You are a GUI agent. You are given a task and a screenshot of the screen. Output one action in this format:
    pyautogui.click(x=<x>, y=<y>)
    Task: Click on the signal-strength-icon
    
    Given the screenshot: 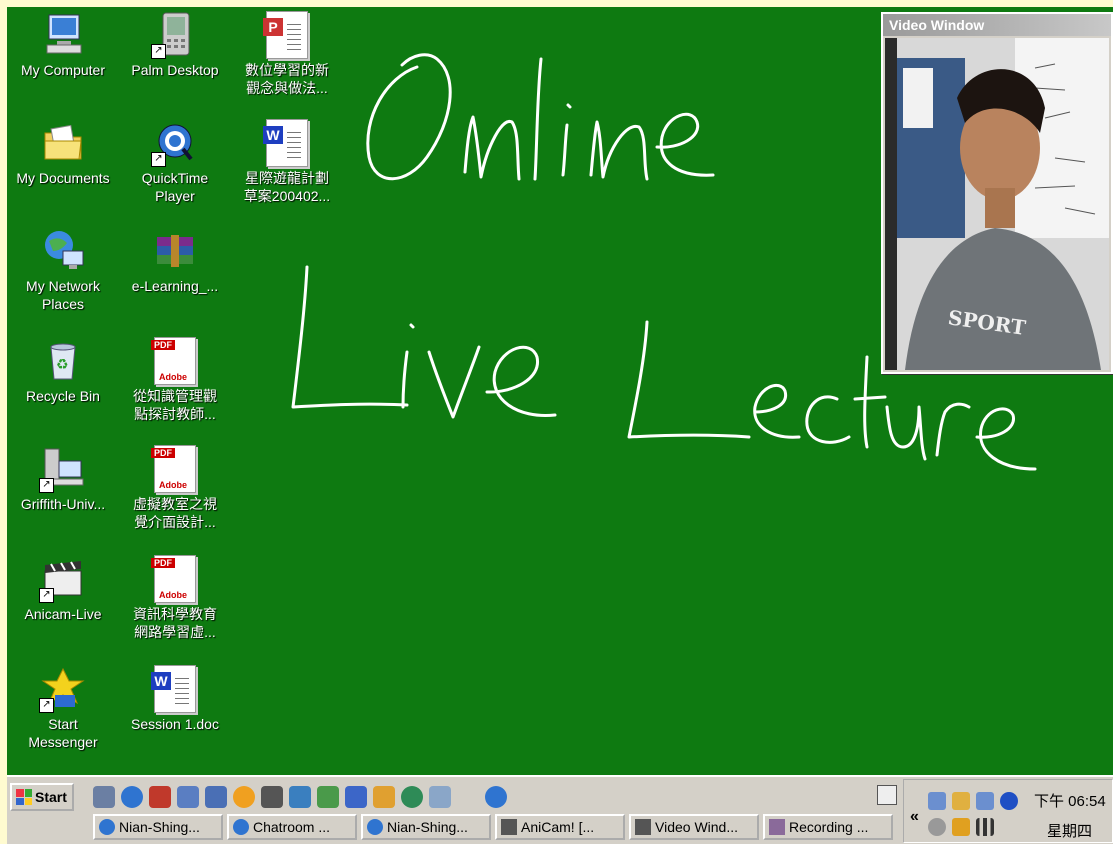 What is the action you would take?
    pyautogui.click(x=985, y=827)
    